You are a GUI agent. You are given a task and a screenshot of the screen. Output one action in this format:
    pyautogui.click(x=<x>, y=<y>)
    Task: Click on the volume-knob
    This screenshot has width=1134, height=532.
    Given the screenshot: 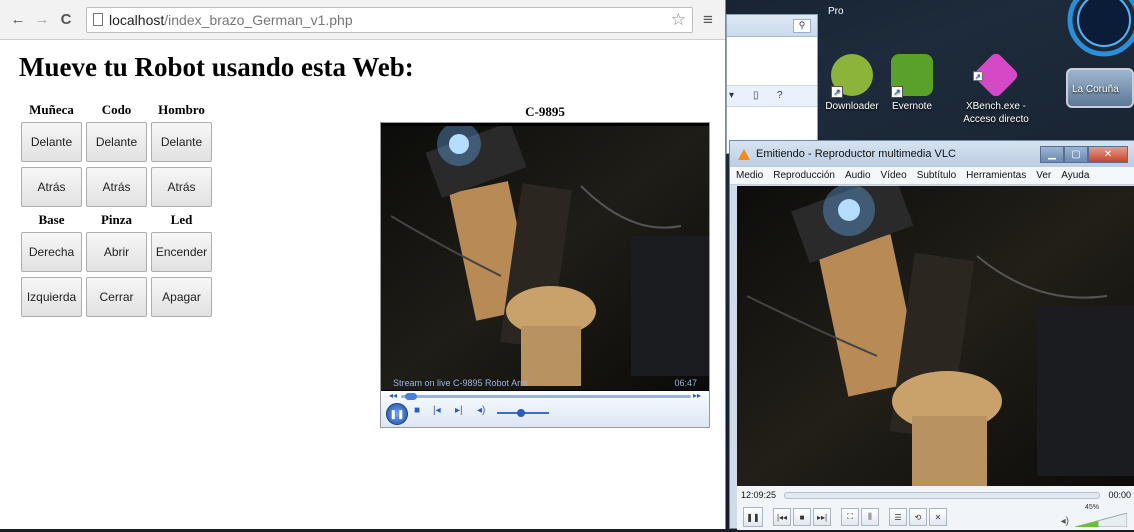 What is the action you would take?
    pyautogui.click(x=521, y=413)
    